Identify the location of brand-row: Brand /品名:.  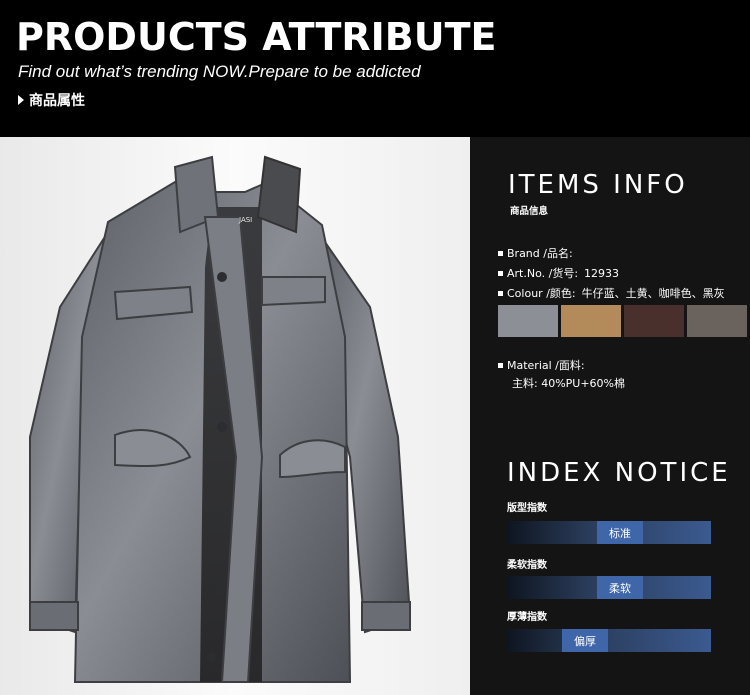
(535, 253).